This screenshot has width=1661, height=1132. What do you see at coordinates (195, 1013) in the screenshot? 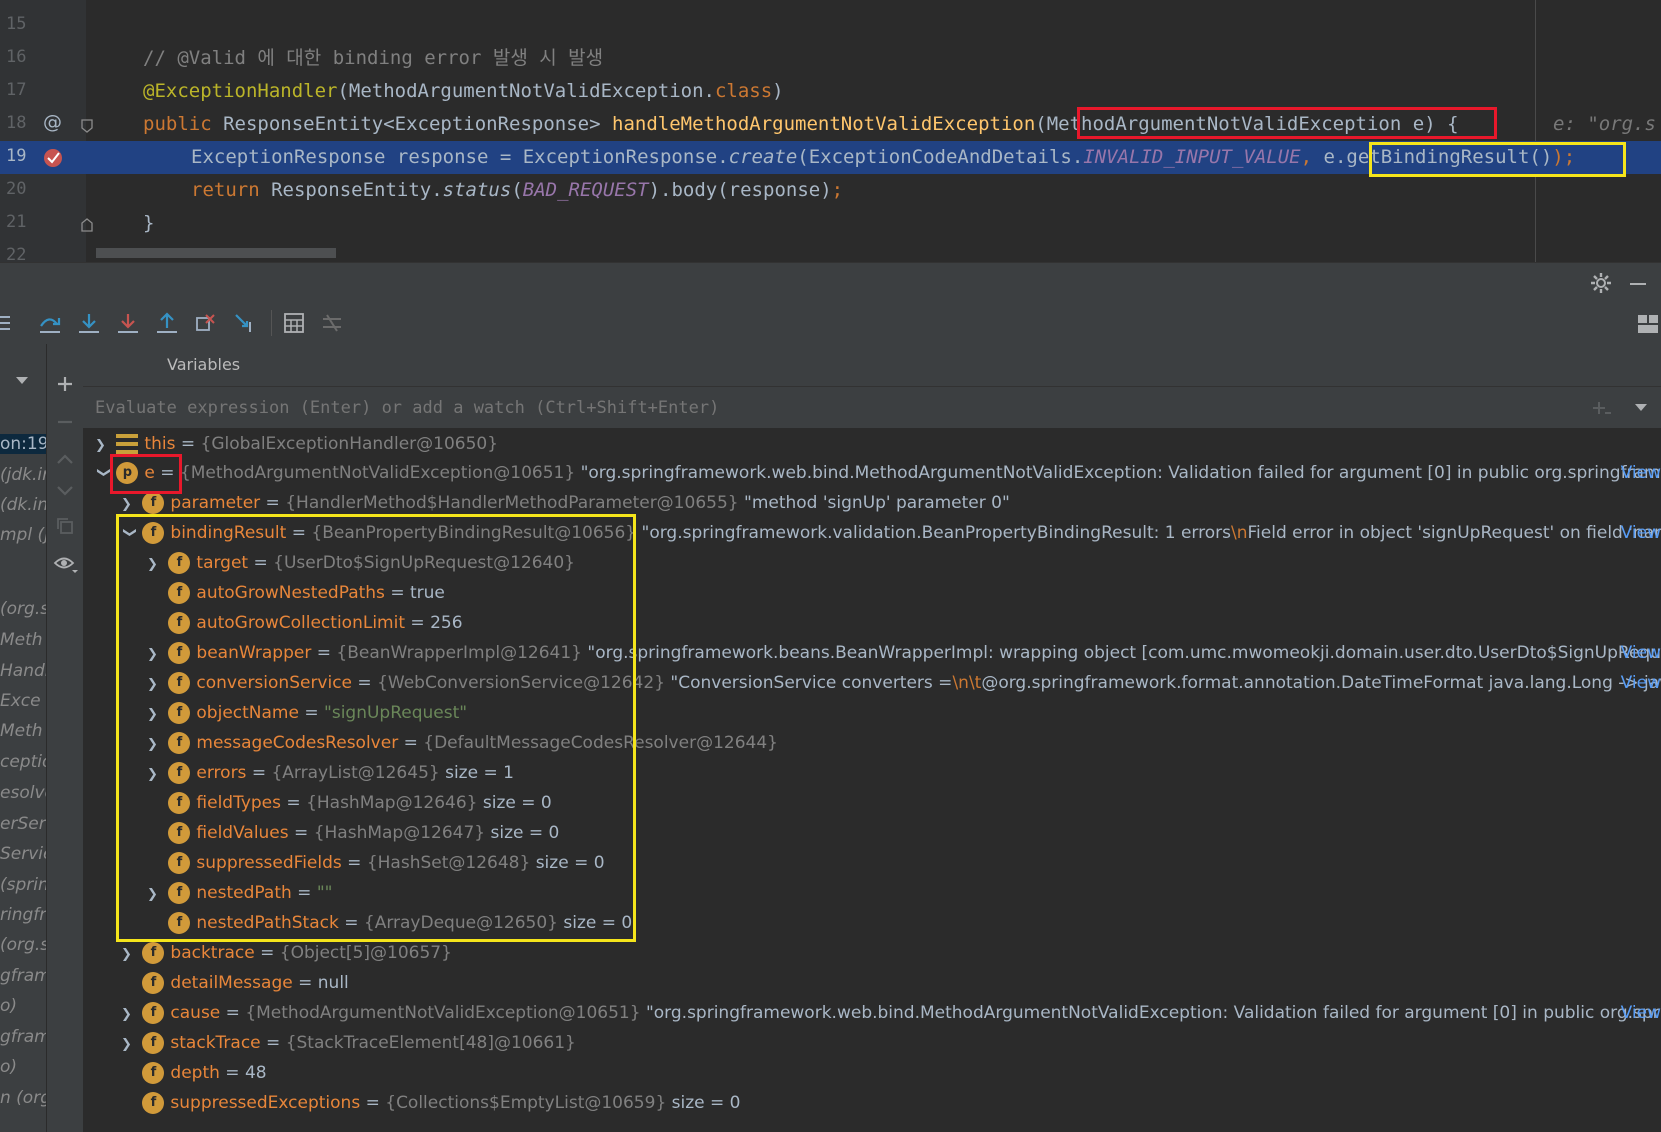
I see `var-name: cause` at bounding box center [195, 1013].